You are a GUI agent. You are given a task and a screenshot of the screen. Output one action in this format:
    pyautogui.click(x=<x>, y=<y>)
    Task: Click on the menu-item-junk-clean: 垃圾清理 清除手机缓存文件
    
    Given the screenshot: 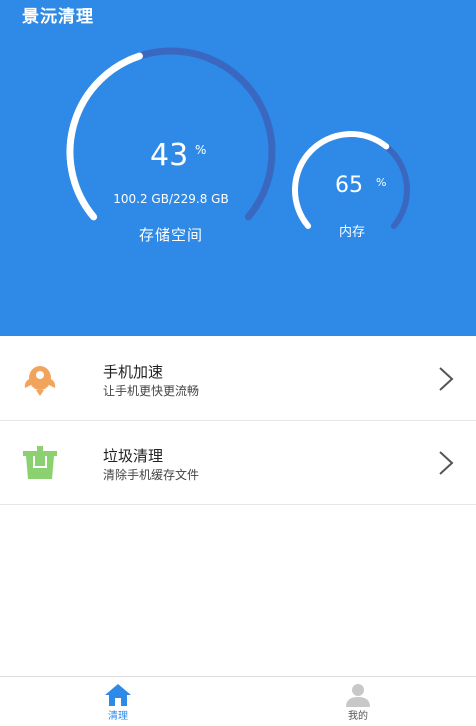 What is the action you would take?
    pyautogui.click(x=238, y=463)
    